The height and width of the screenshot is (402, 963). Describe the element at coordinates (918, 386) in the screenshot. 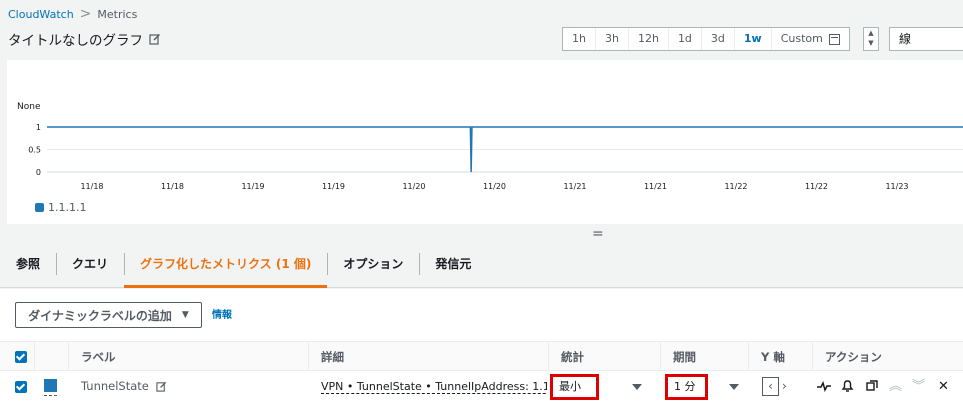

I see `move-down-icon: ︾` at that location.